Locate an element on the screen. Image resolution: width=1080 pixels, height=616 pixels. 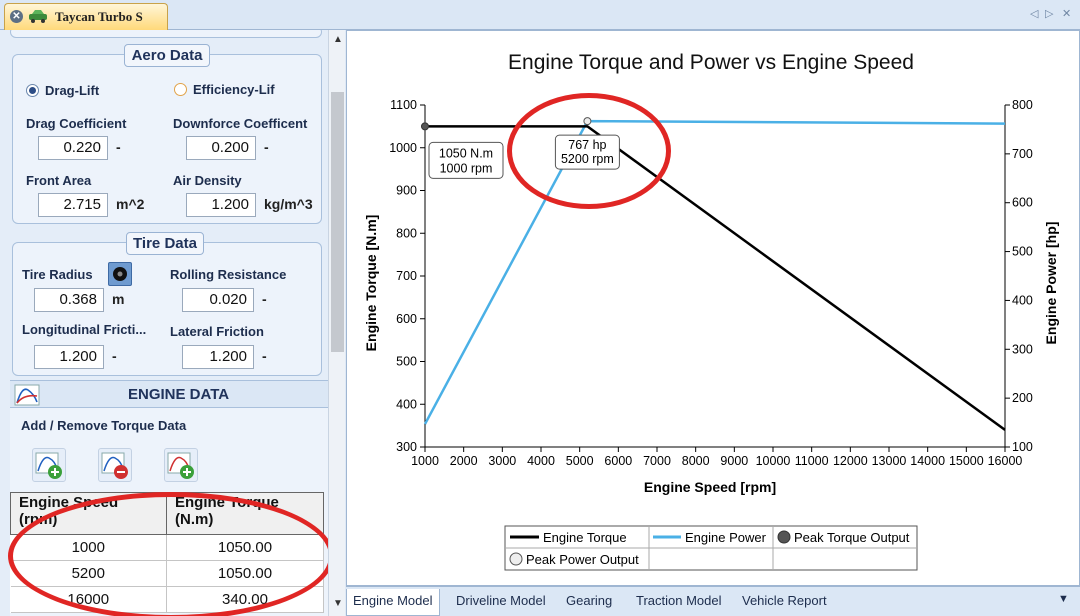
scroll-up-icon: ▲ is located at coordinates (338, 39).